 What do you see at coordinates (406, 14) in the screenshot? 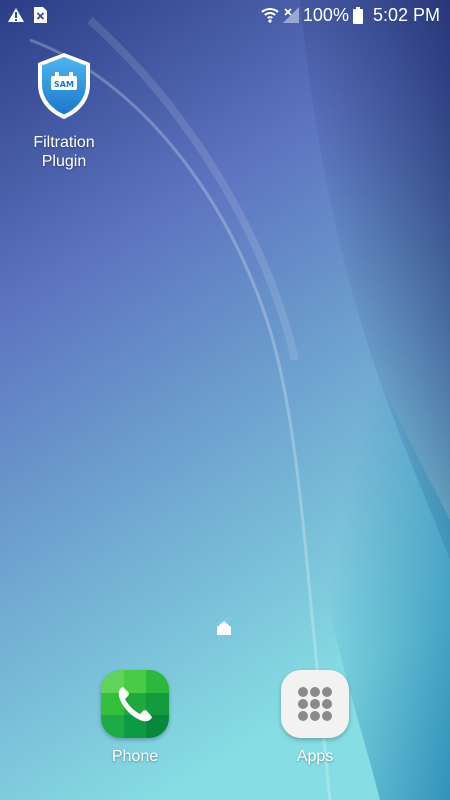
I see `status-time: 5:02 PM` at bounding box center [406, 14].